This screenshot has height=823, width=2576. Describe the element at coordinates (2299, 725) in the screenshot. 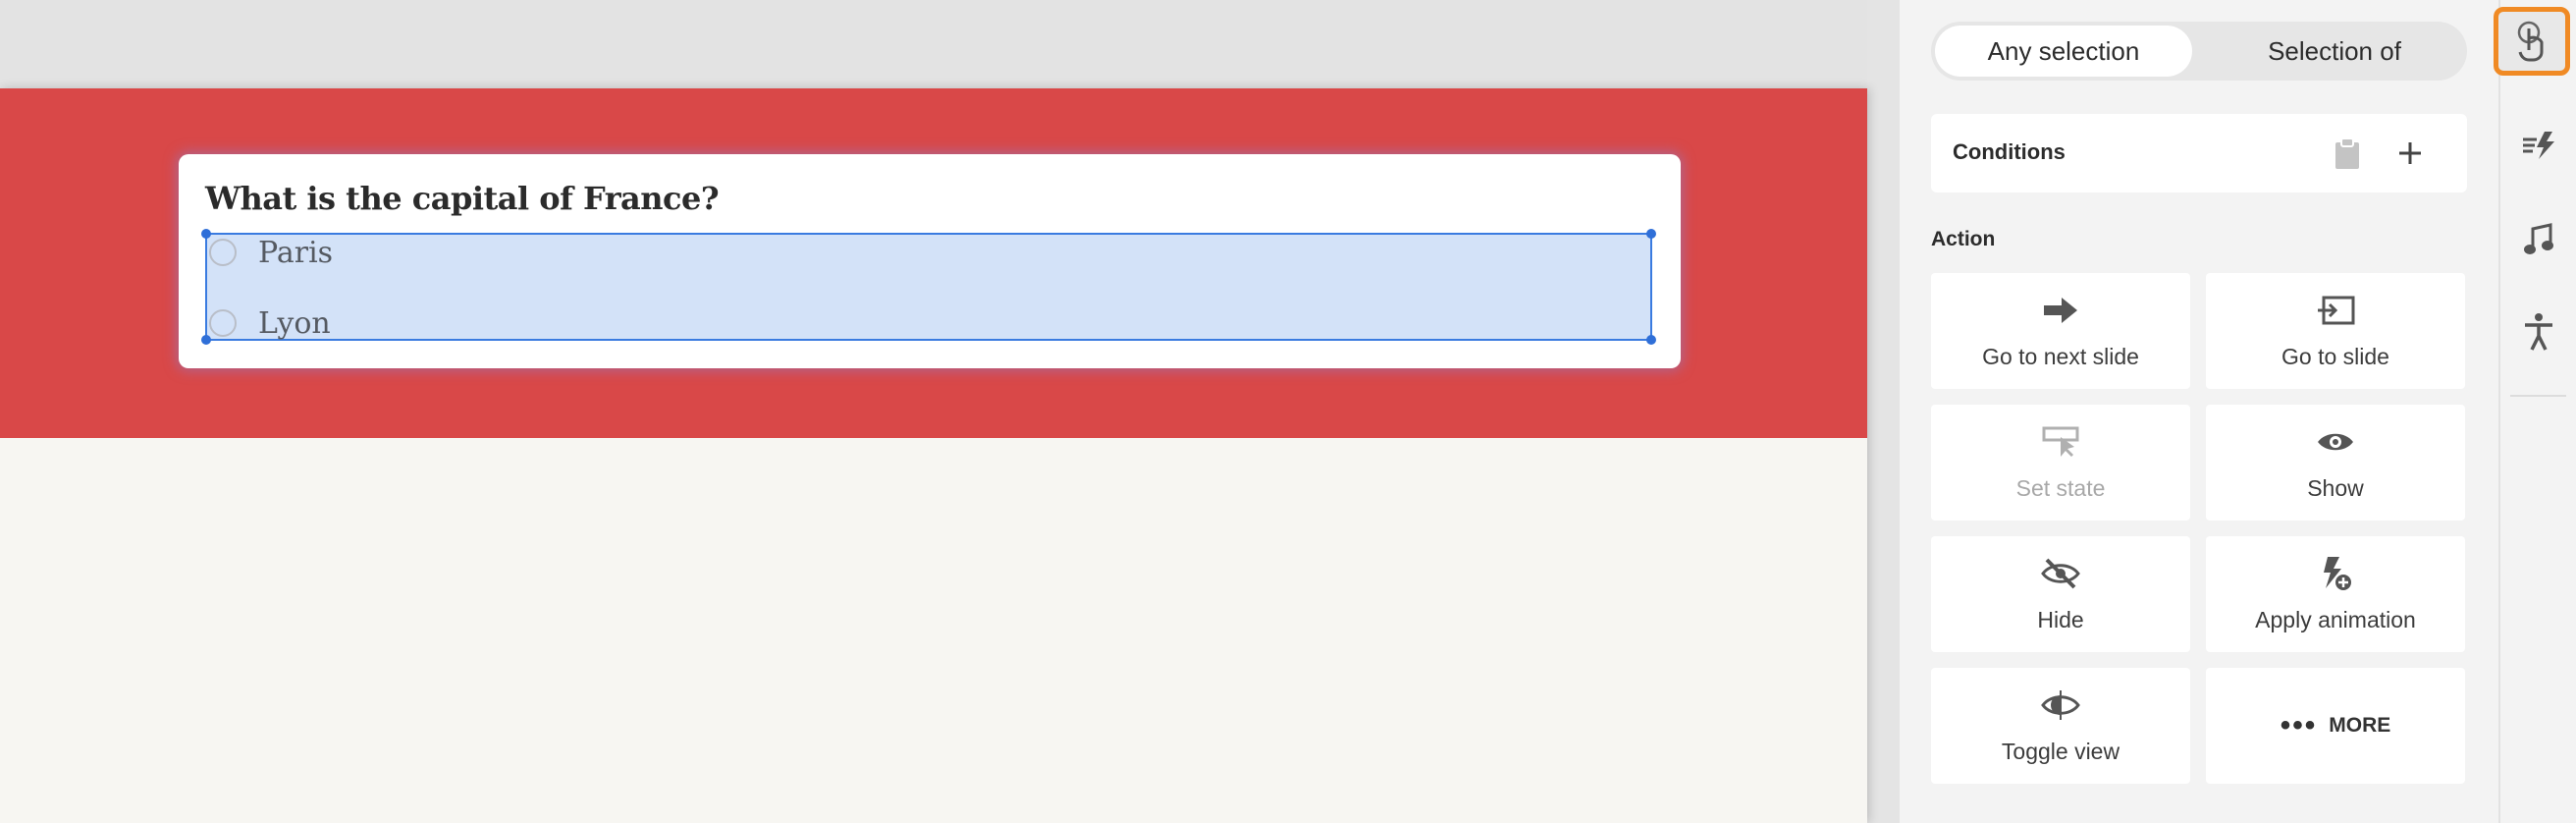

I see `more-dots-icon: •••` at that location.